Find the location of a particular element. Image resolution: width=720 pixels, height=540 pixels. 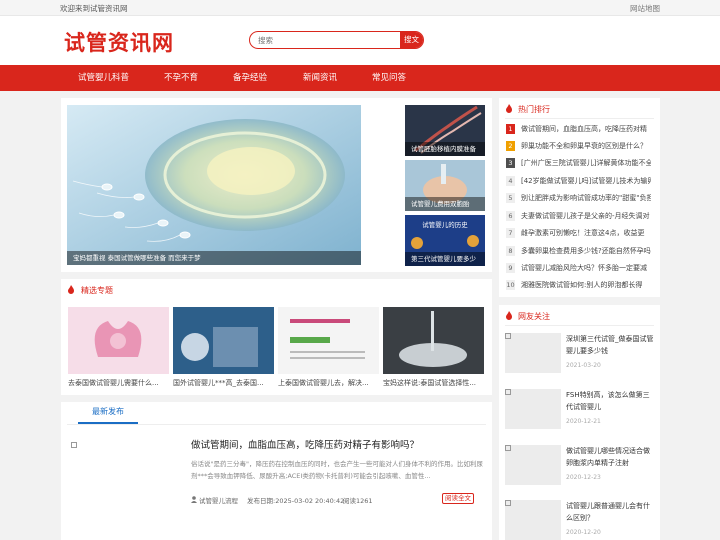

welcome-text: 欢迎来到试管资讯网 is located at coordinates (94, 8).